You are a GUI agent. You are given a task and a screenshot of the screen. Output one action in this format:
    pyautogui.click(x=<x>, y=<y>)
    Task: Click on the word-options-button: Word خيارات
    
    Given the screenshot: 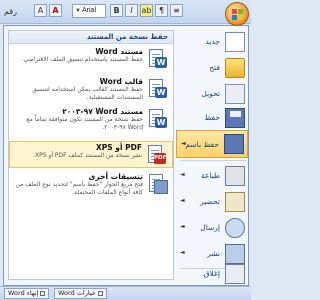 What is the action you would take?
    pyautogui.click(x=80, y=293)
    